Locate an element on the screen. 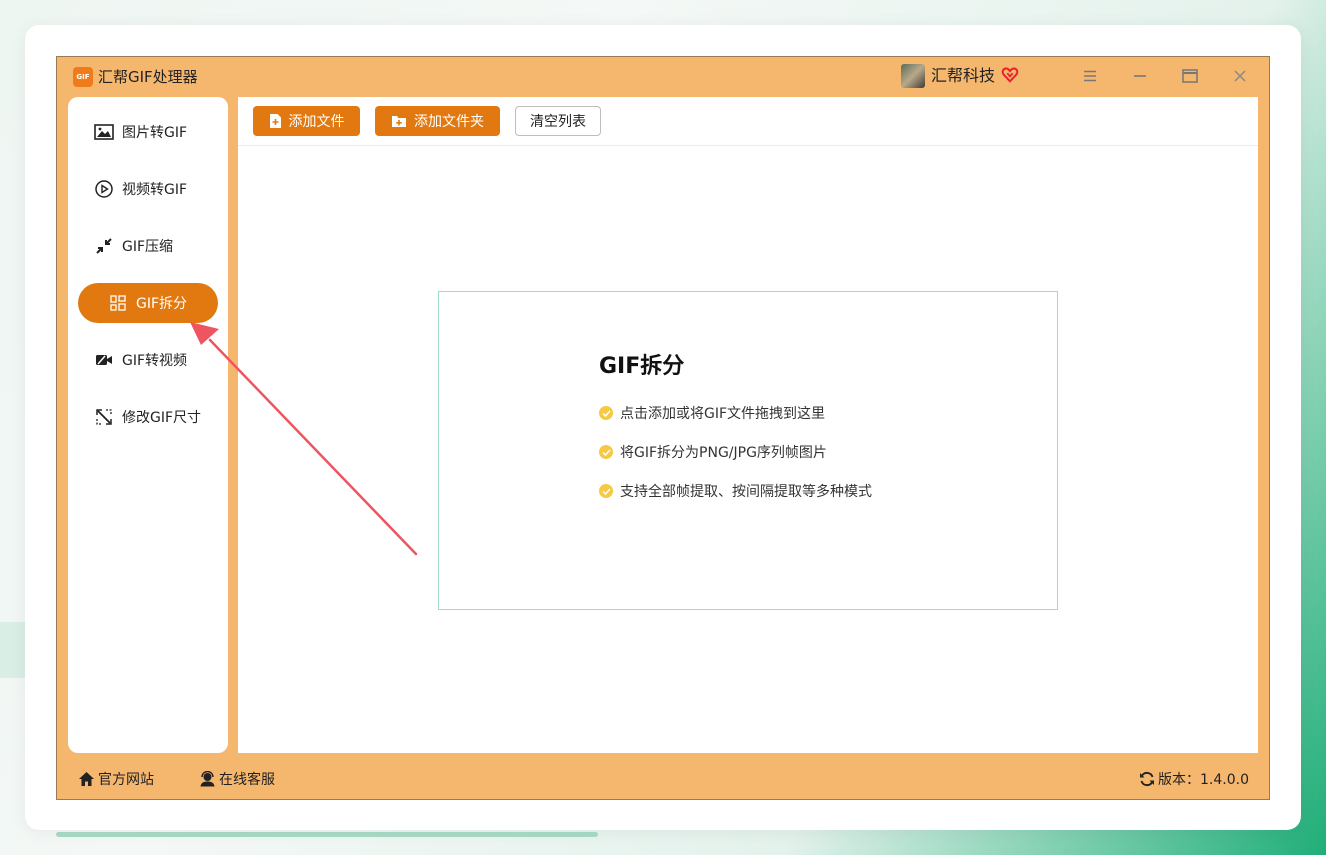  sidebar-item-image-to-gif: 图片转GIF is located at coordinates (148, 132).